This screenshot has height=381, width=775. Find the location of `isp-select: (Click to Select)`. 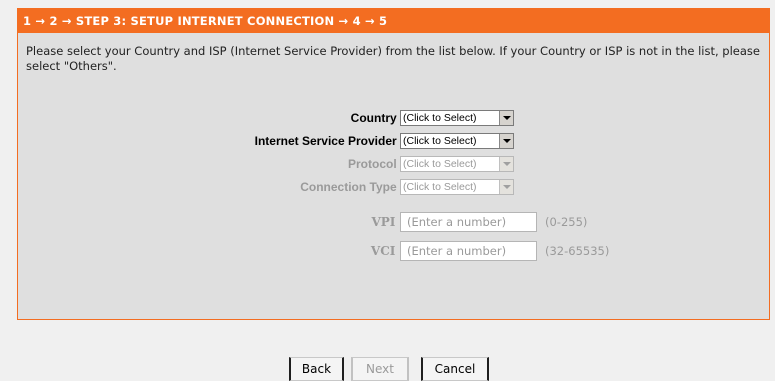

isp-select: (Click to Select) is located at coordinates (457, 141).